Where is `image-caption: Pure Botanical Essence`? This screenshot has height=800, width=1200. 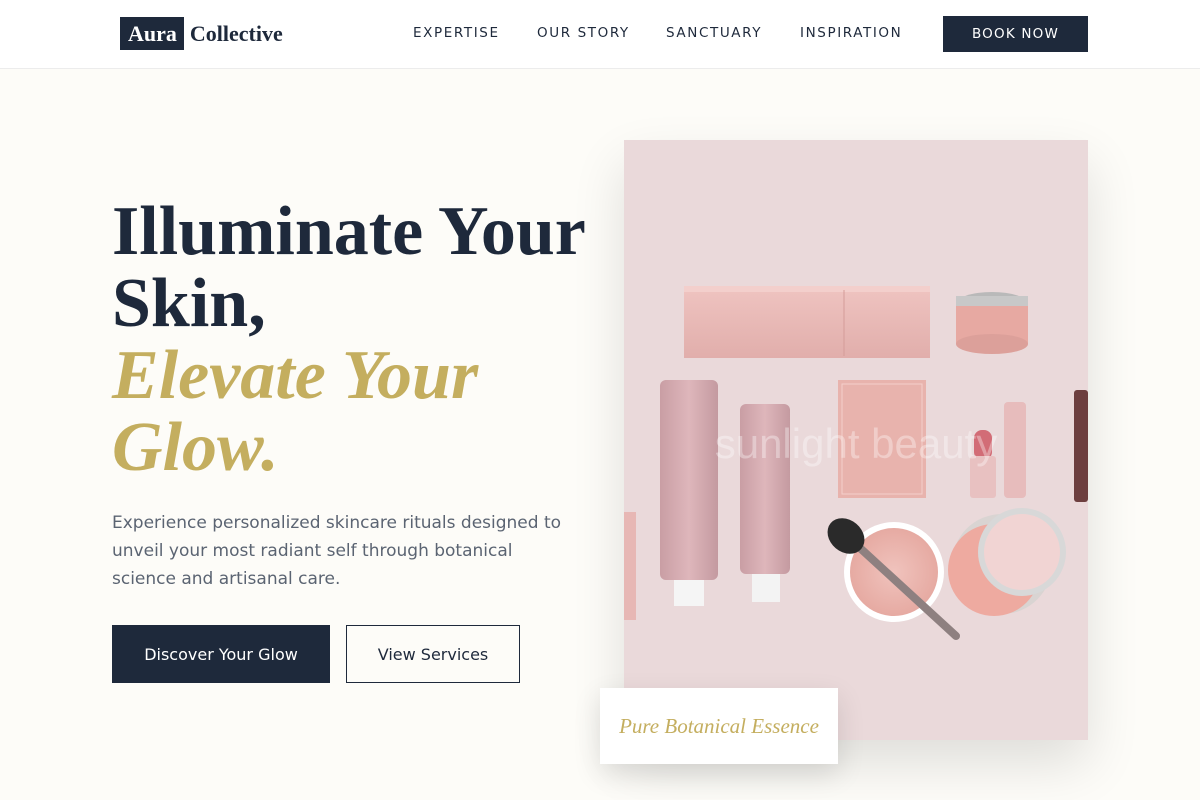 image-caption: Pure Botanical Essence is located at coordinates (719, 726).